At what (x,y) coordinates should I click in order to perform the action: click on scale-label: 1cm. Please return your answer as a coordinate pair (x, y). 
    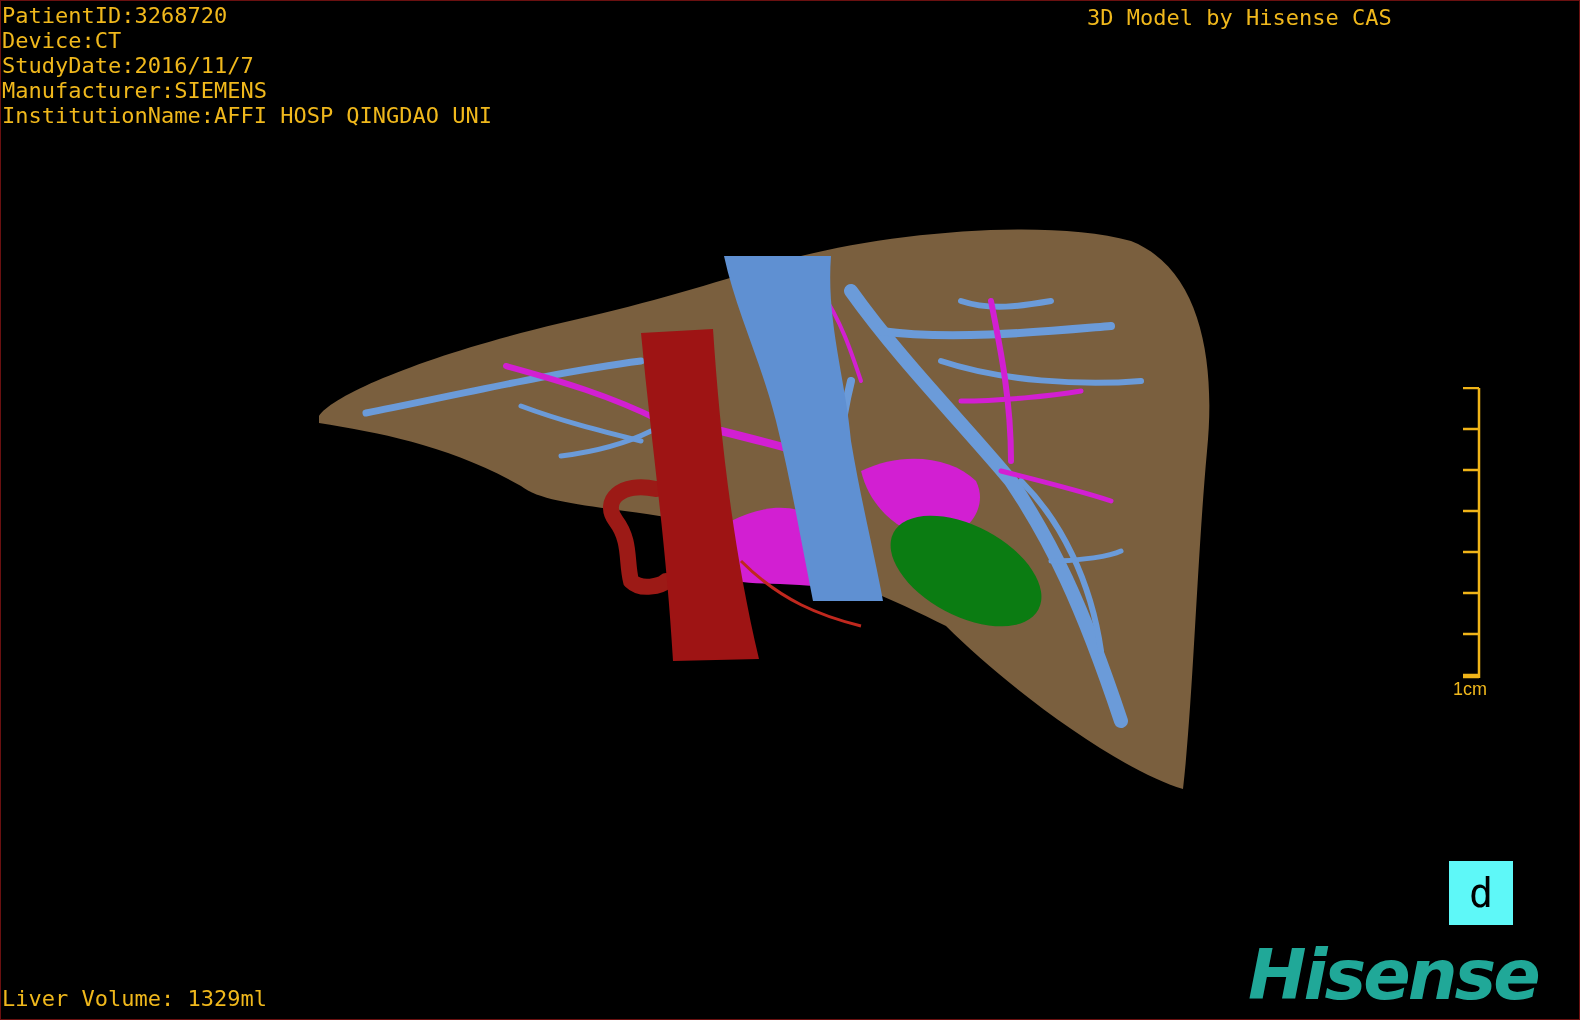
    Looking at the image, I should click on (1470, 689).